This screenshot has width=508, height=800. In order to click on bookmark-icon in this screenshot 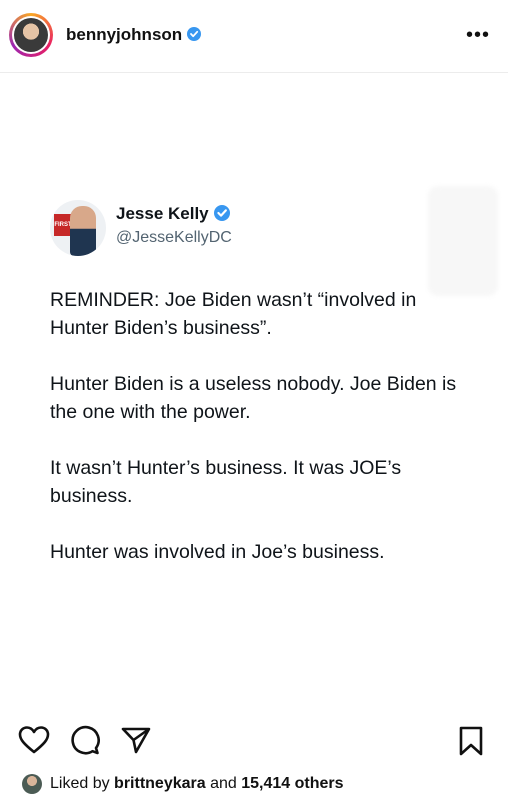, I will do `click(471, 743)`.